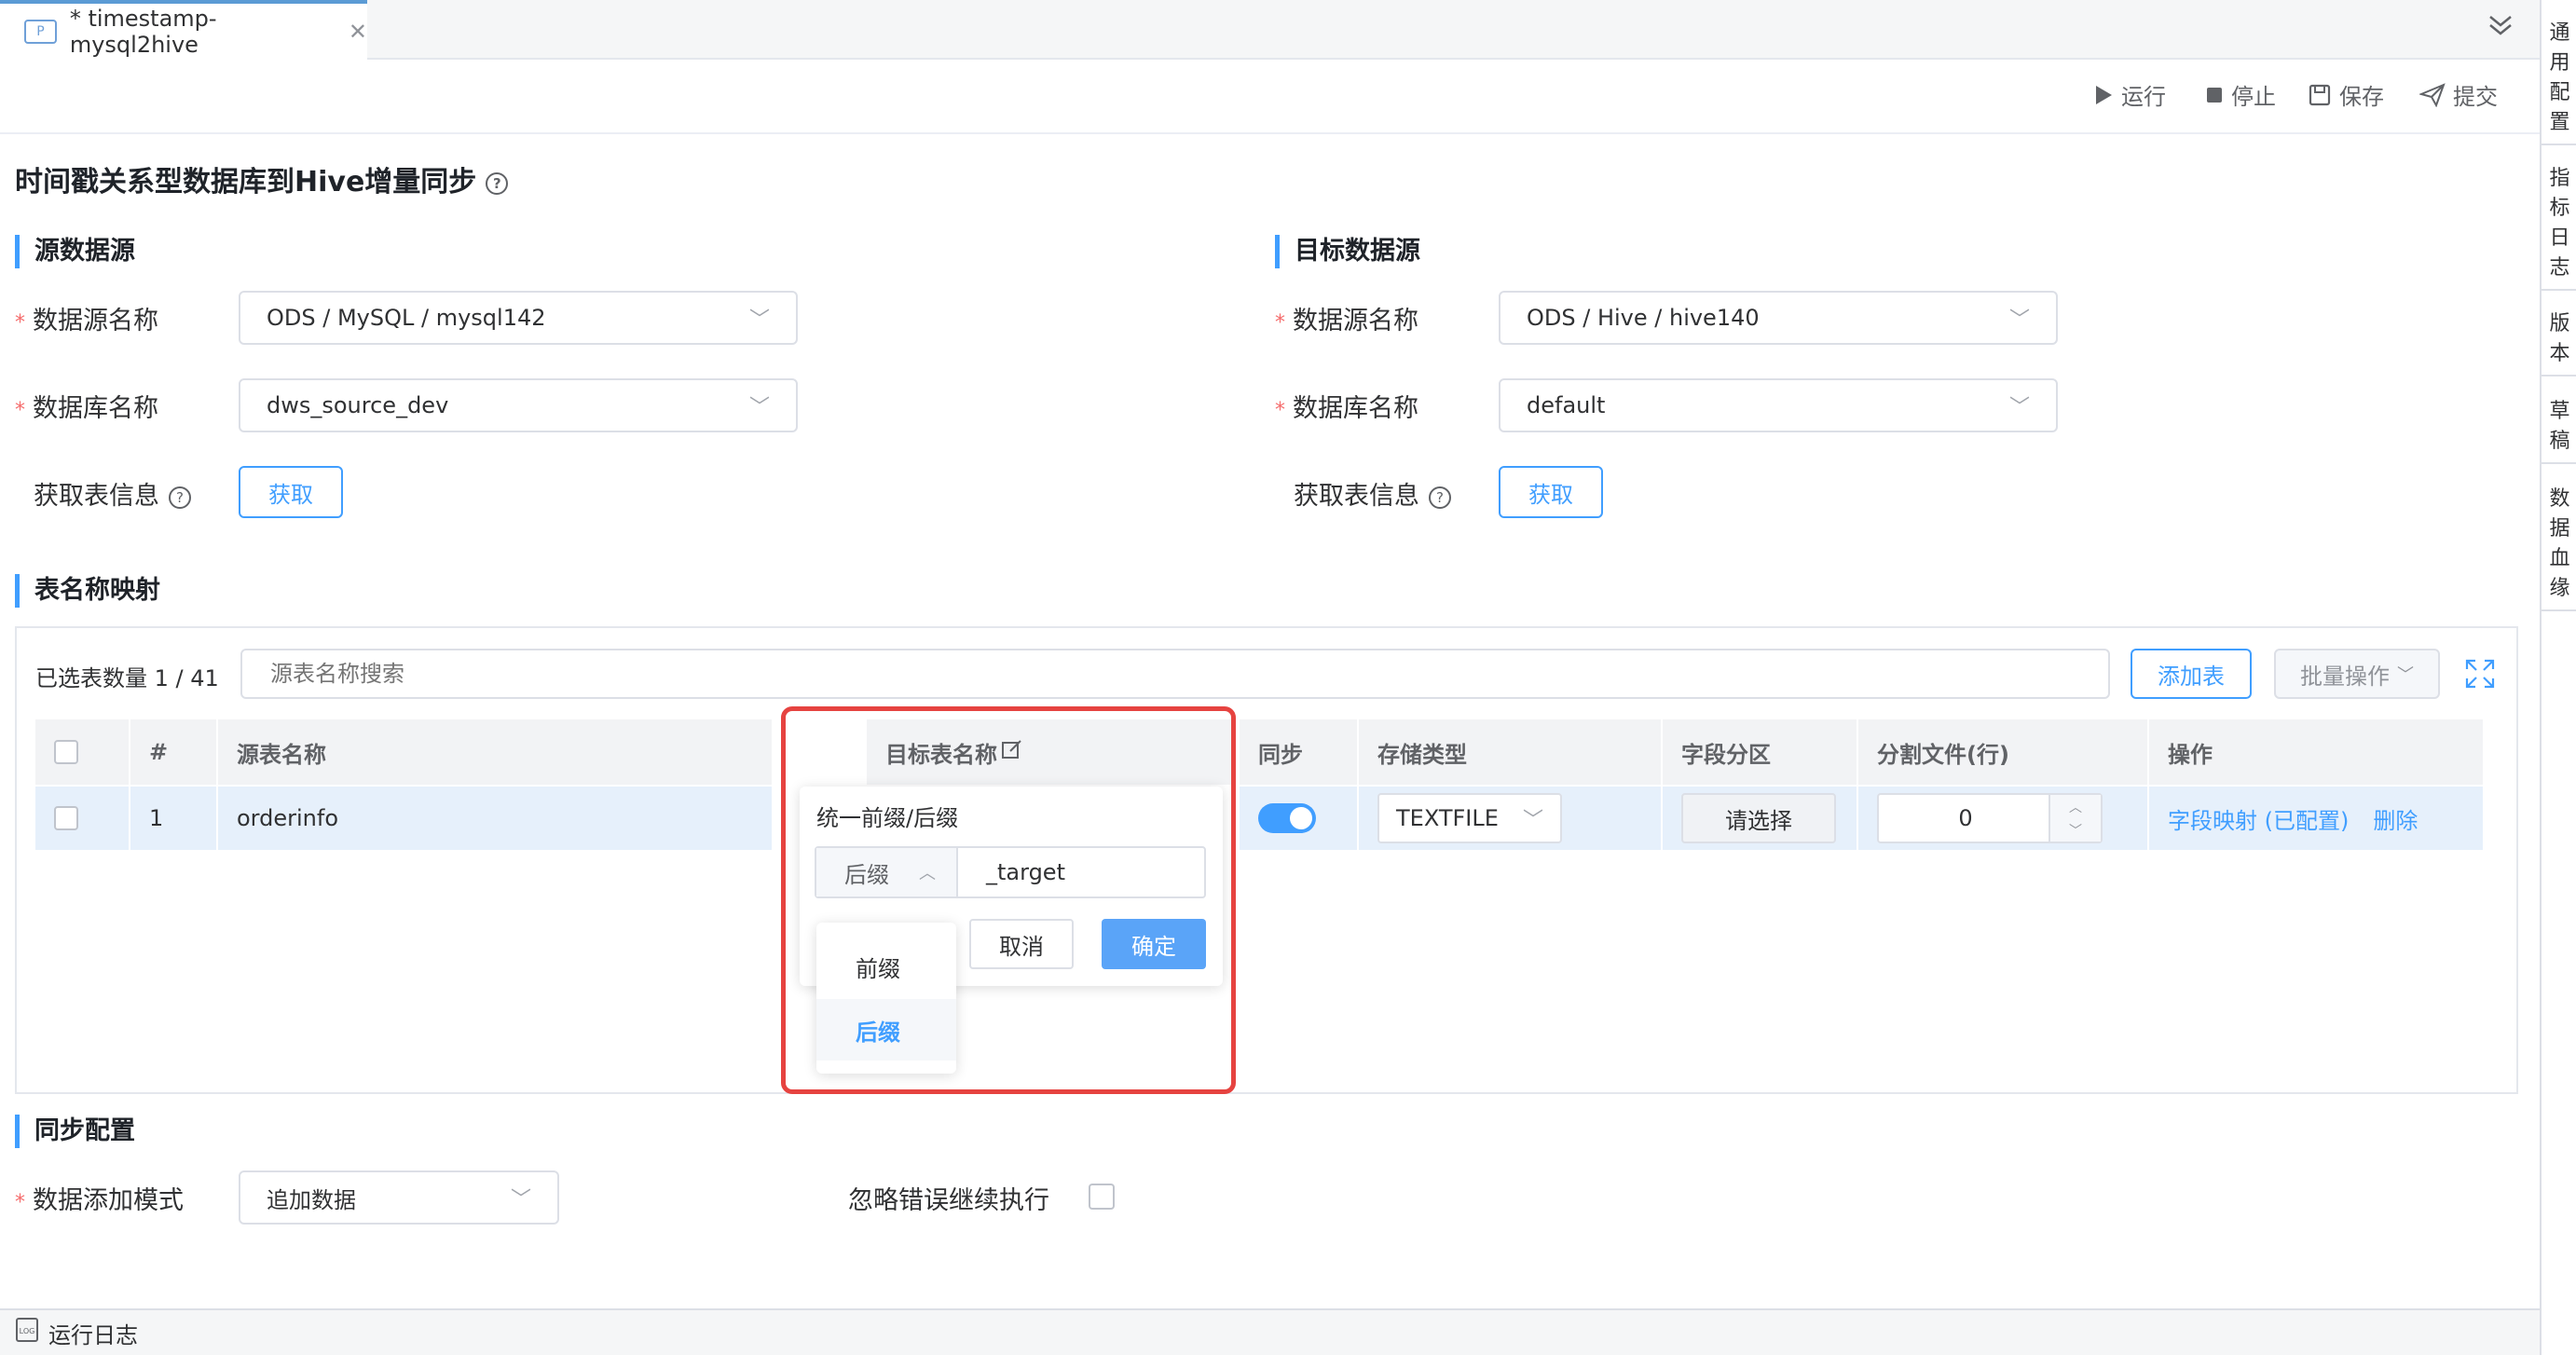 Image resolution: width=2576 pixels, height=1355 pixels. I want to click on split-rows-stepper: 0 ︿ ﹀, so click(1990, 818).